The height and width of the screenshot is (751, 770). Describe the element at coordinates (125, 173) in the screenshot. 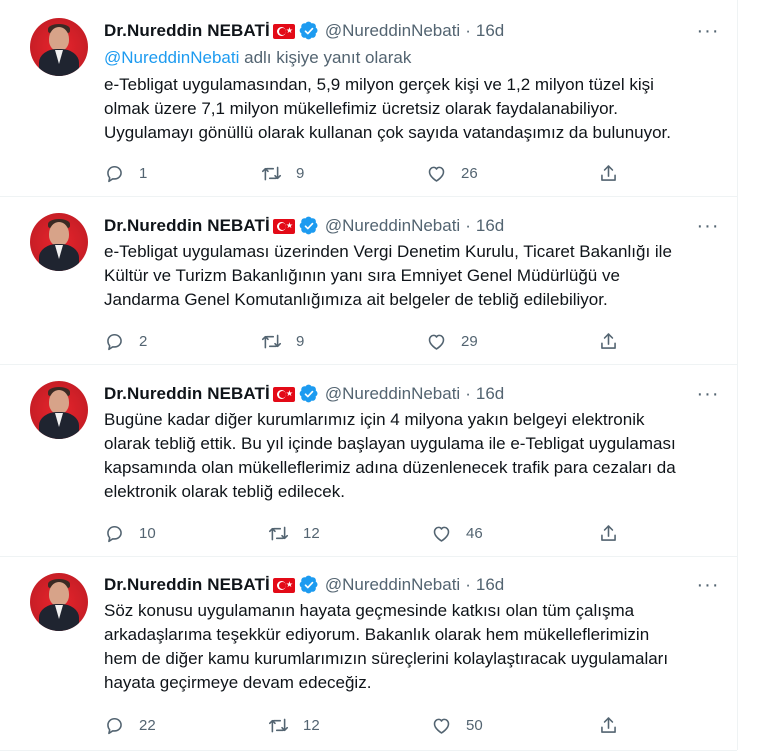

I see `reply-button: 1` at that location.